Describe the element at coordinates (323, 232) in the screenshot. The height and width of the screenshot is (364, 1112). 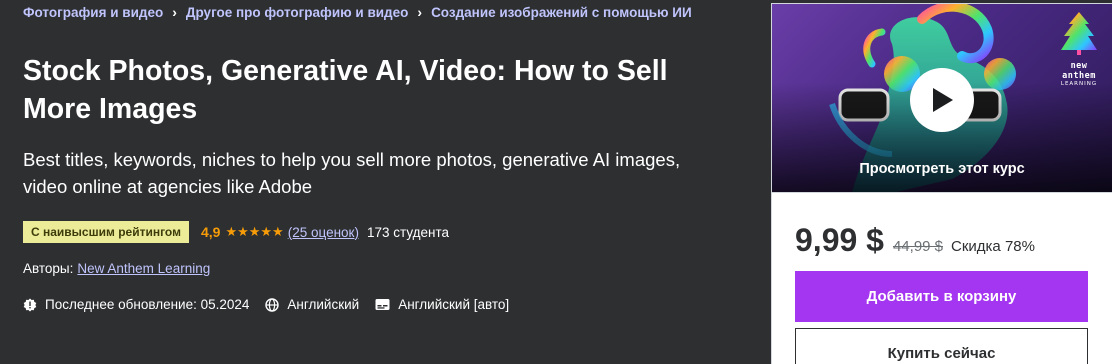
I see `reviews-link: (25 оценок)` at that location.